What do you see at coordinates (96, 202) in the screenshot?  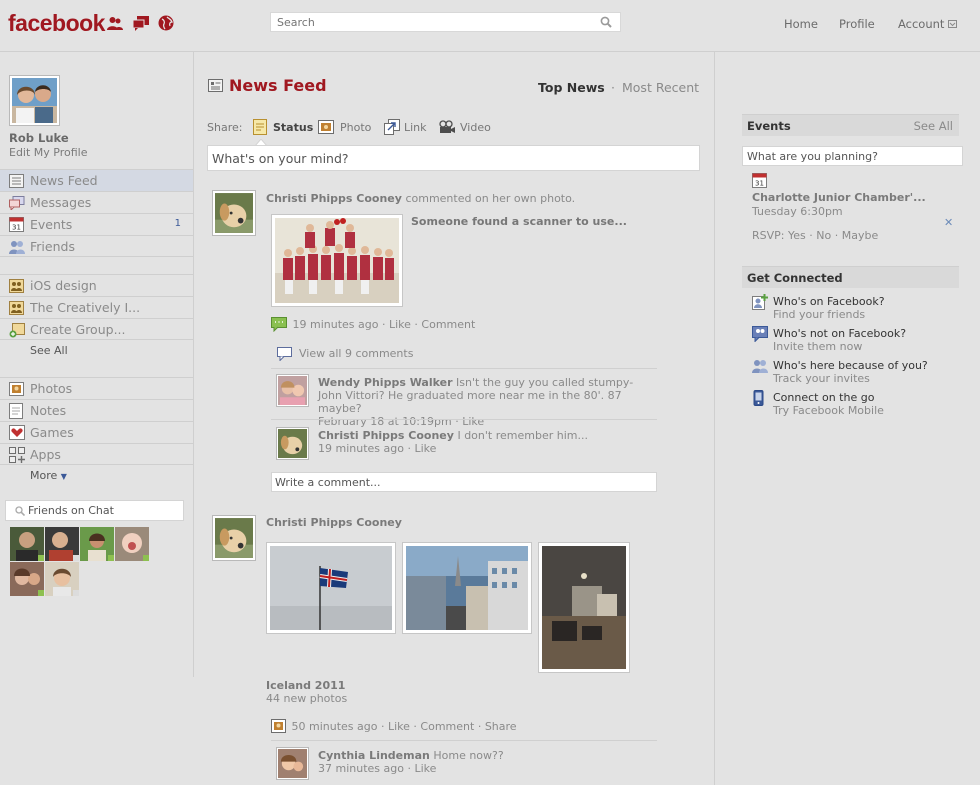 I see `sidebar-item-messages: Messages` at bounding box center [96, 202].